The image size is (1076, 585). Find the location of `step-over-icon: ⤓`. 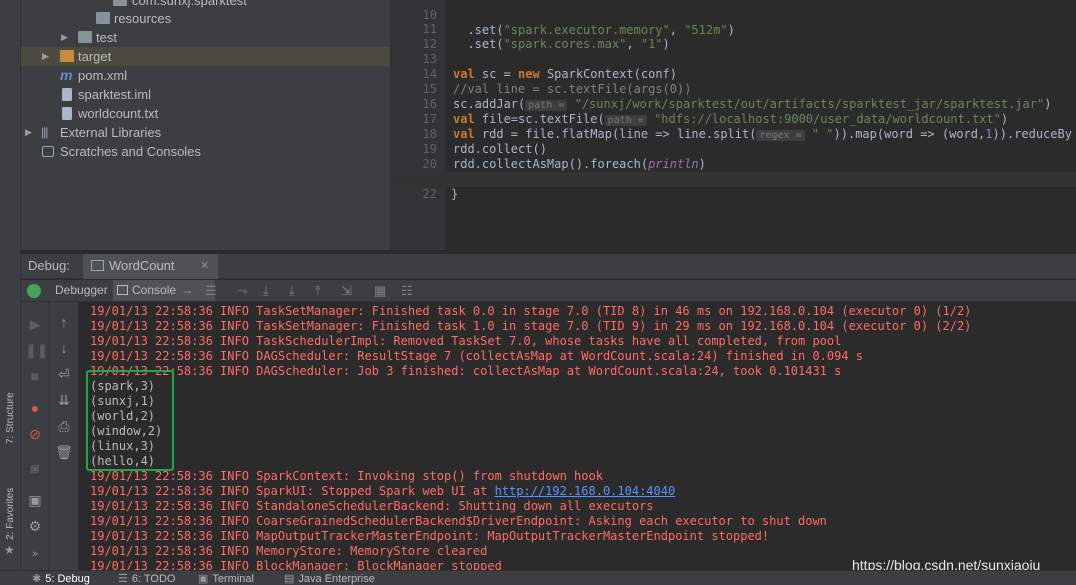

step-over-icon: ⤓ is located at coordinates (266, 291).